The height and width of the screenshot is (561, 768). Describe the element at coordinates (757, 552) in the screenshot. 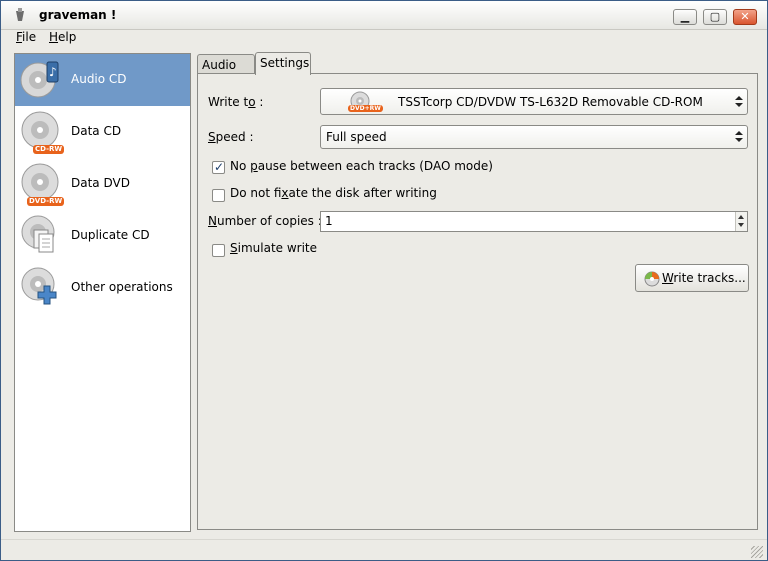

I see `resize-grip-icon` at that location.